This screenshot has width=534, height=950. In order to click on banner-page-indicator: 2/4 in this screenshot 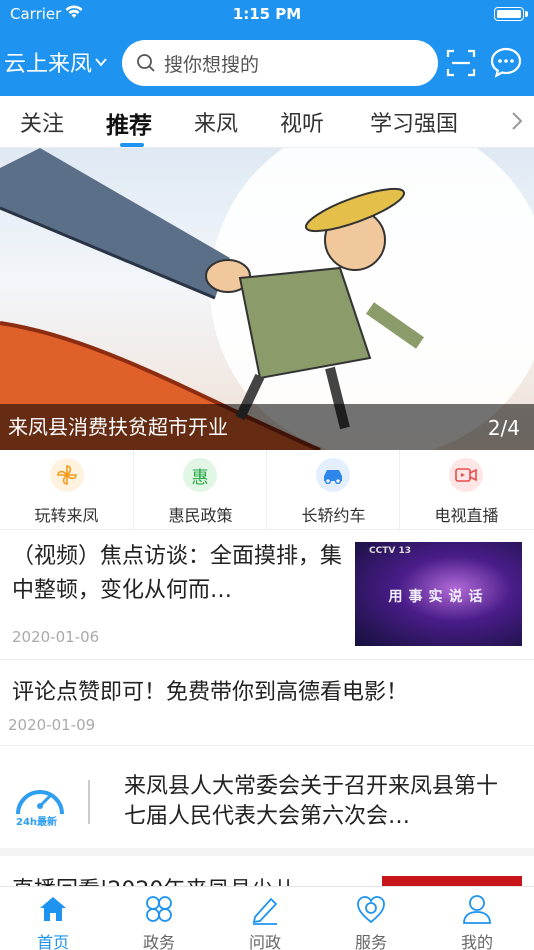, I will do `click(503, 428)`.